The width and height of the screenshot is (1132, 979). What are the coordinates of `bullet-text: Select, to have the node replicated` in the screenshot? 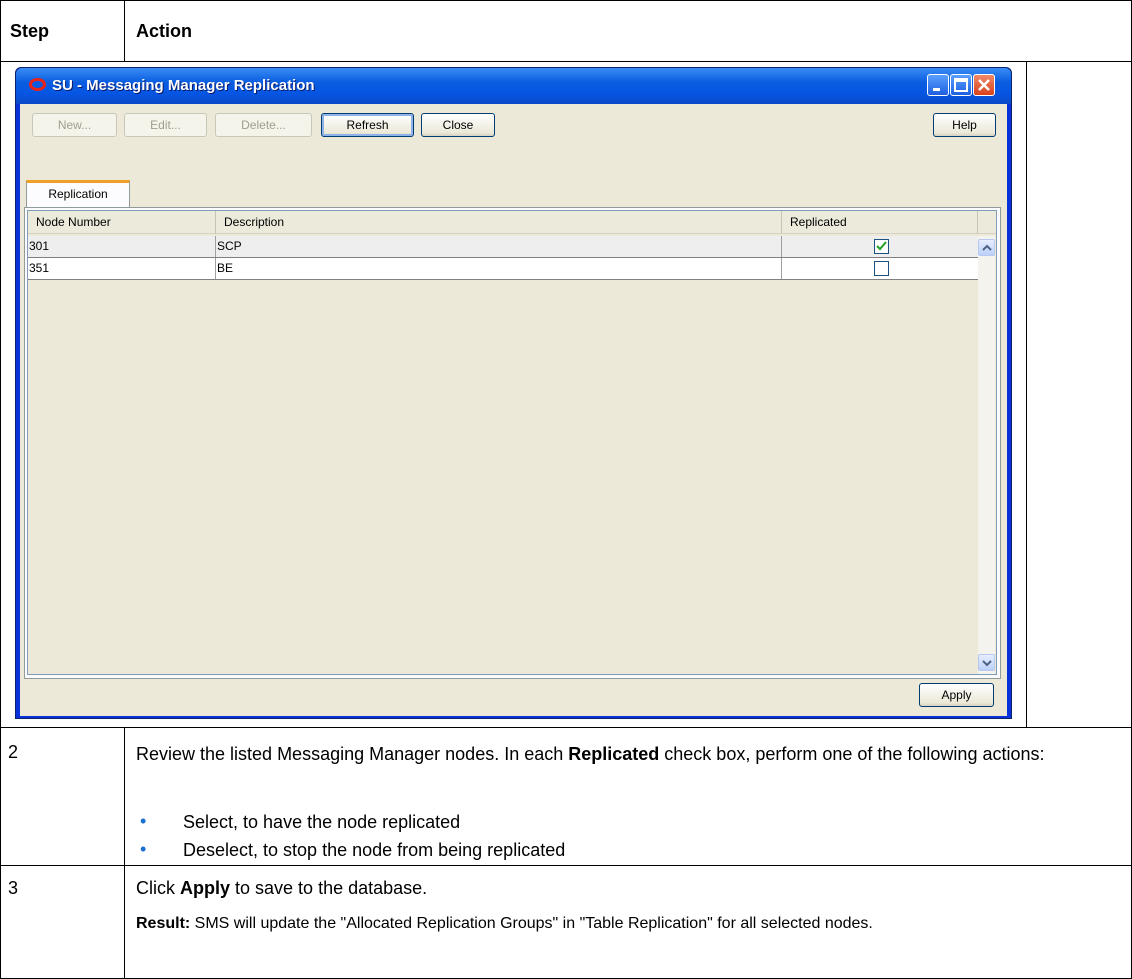 It's located at (322, 822).